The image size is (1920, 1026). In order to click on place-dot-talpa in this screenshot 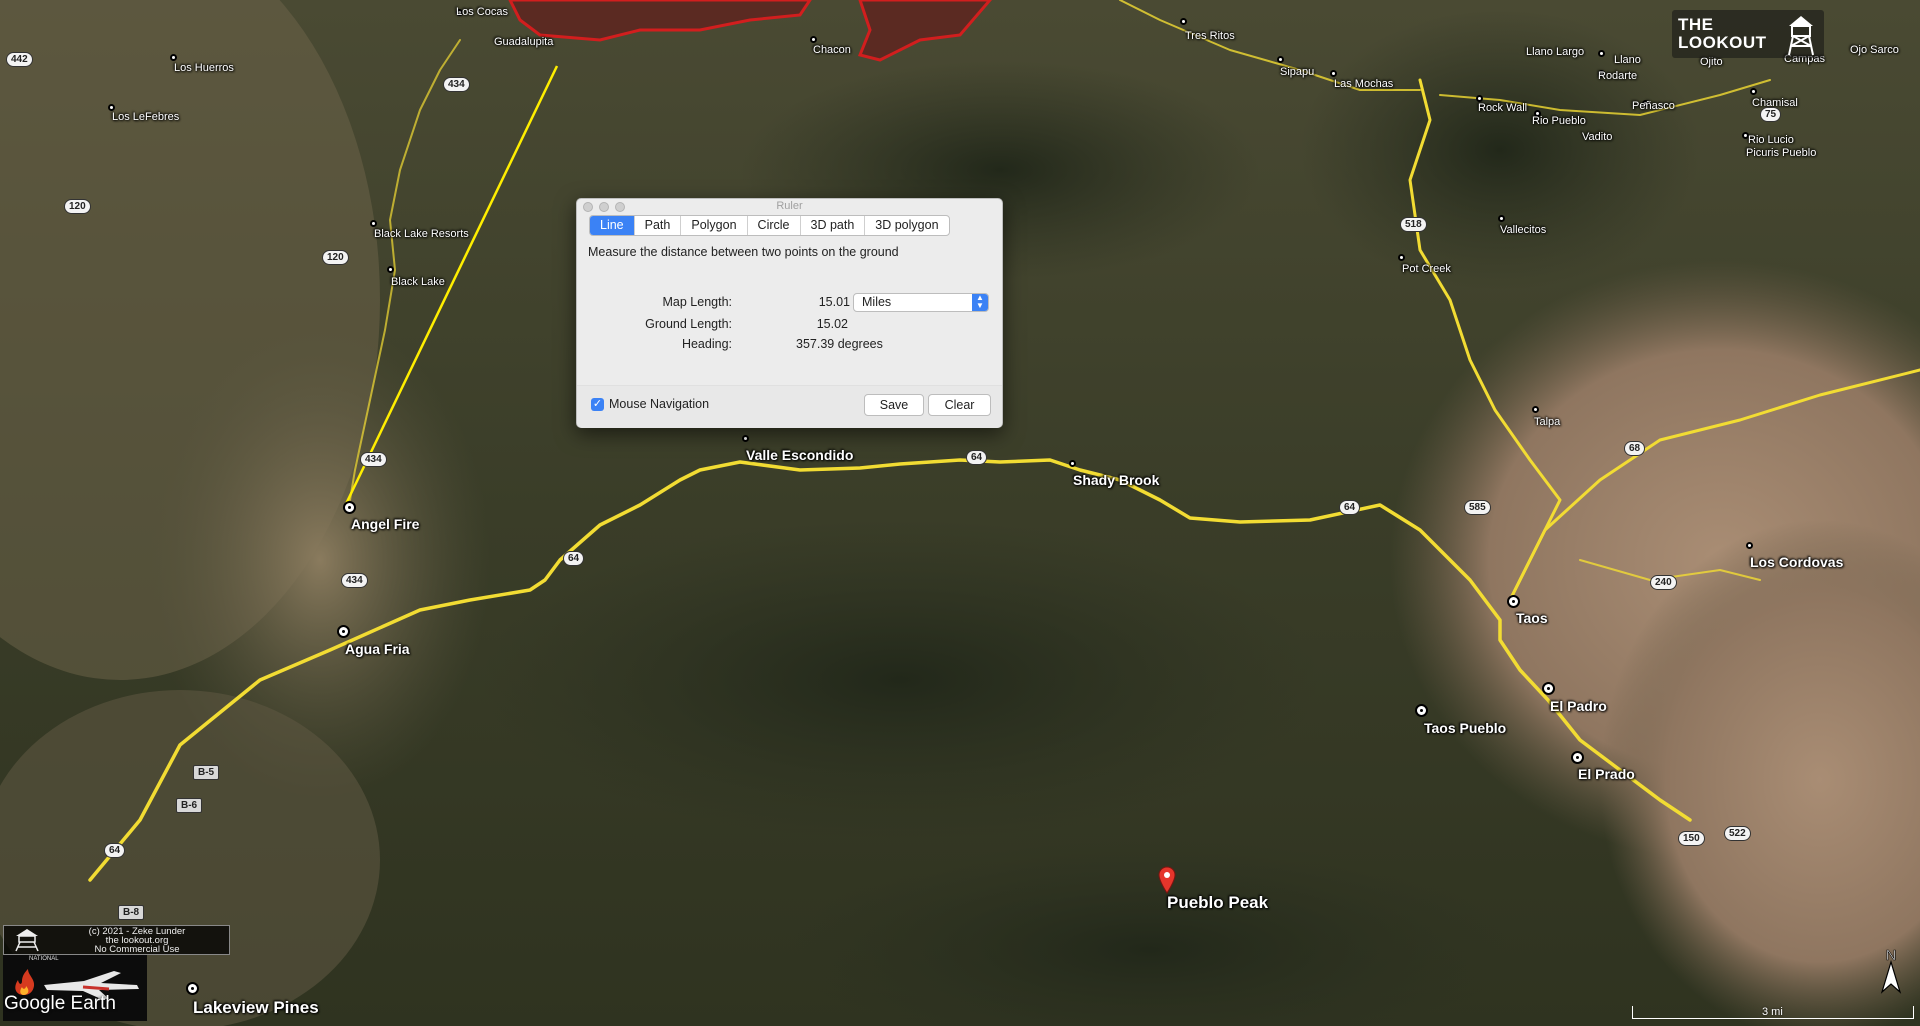, I will do `click(1535, 409)`.